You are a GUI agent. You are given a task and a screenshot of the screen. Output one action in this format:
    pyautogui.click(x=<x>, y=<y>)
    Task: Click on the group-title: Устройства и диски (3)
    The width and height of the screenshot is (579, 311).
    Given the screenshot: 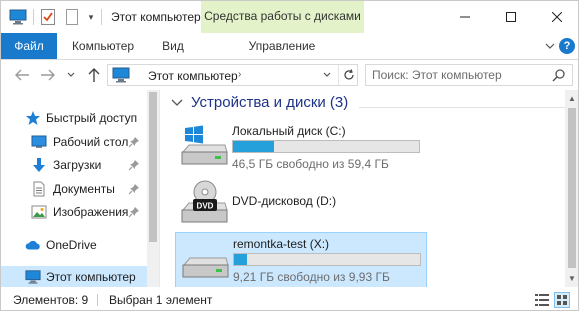 What is the action you would take?
    pyautogui.click(x=270, y=102)
    